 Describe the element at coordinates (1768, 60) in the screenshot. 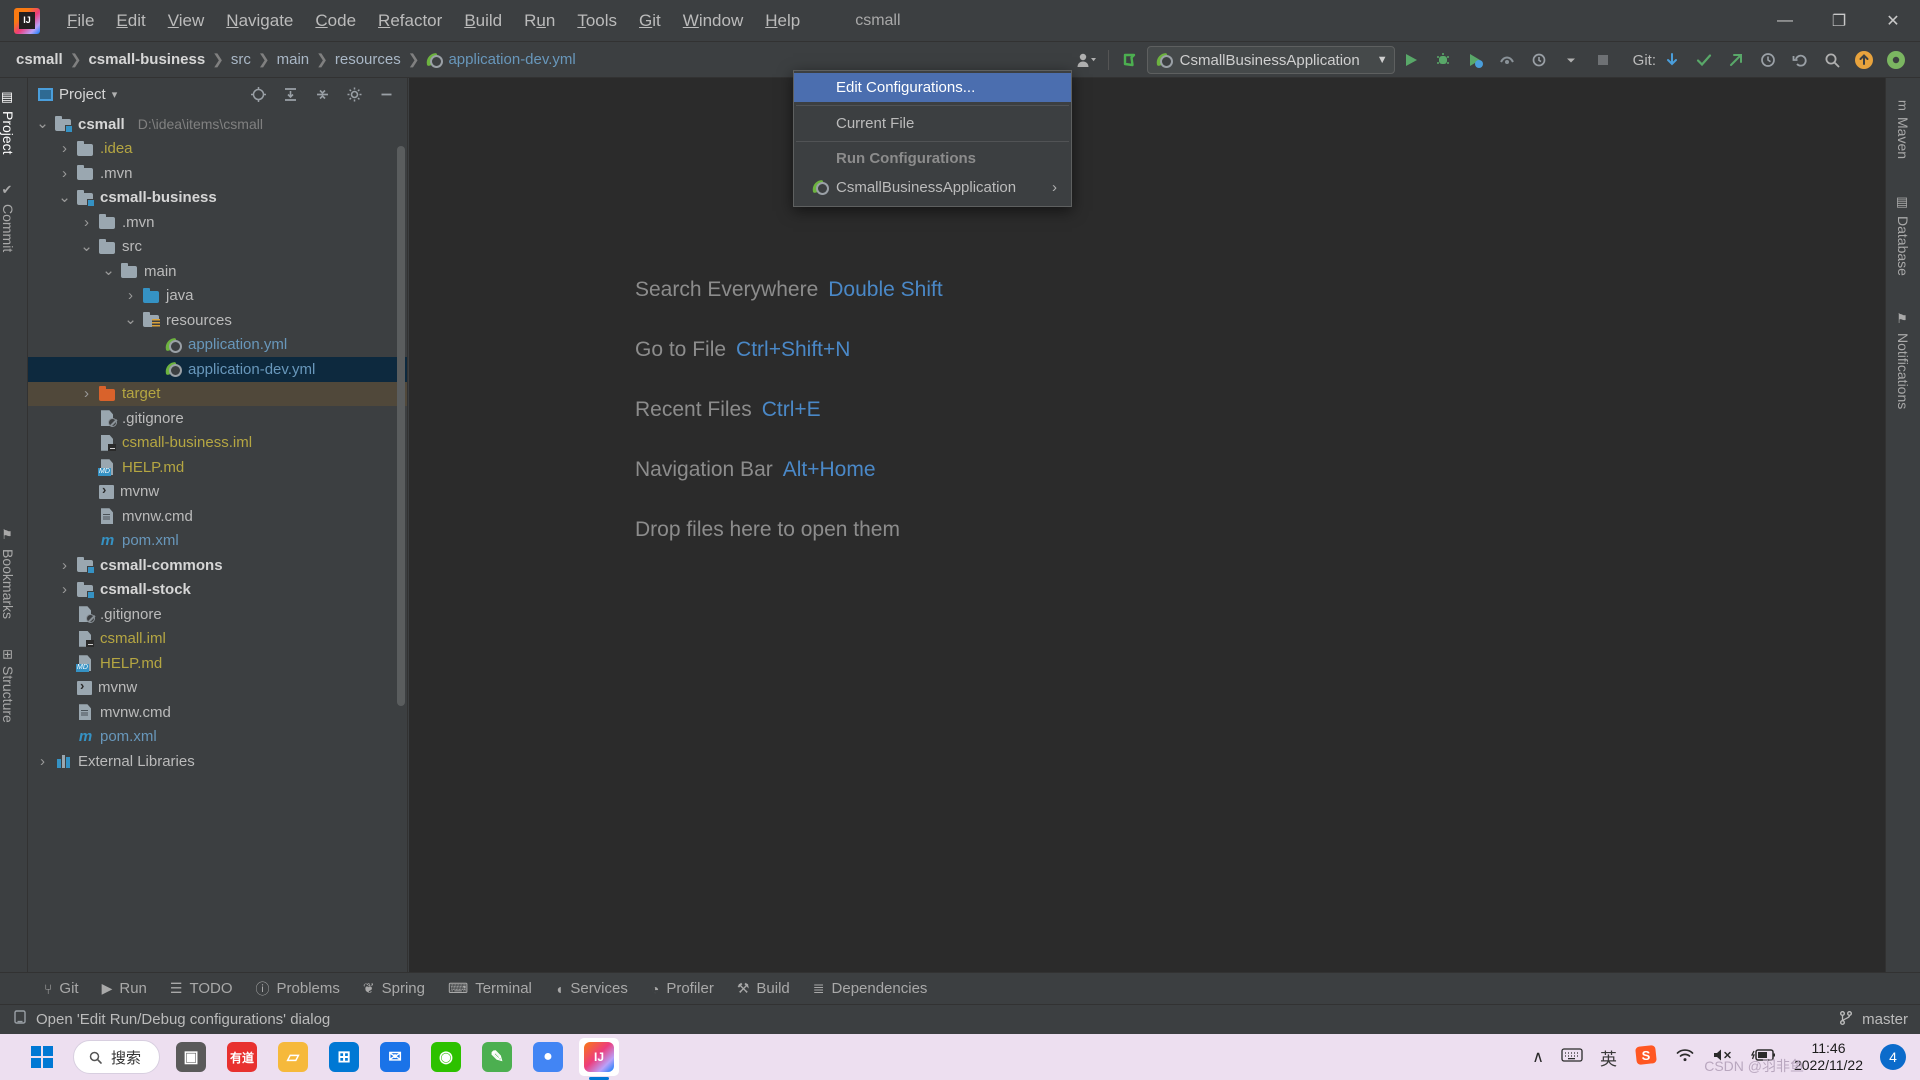

I see `git-history-icon` at that location.